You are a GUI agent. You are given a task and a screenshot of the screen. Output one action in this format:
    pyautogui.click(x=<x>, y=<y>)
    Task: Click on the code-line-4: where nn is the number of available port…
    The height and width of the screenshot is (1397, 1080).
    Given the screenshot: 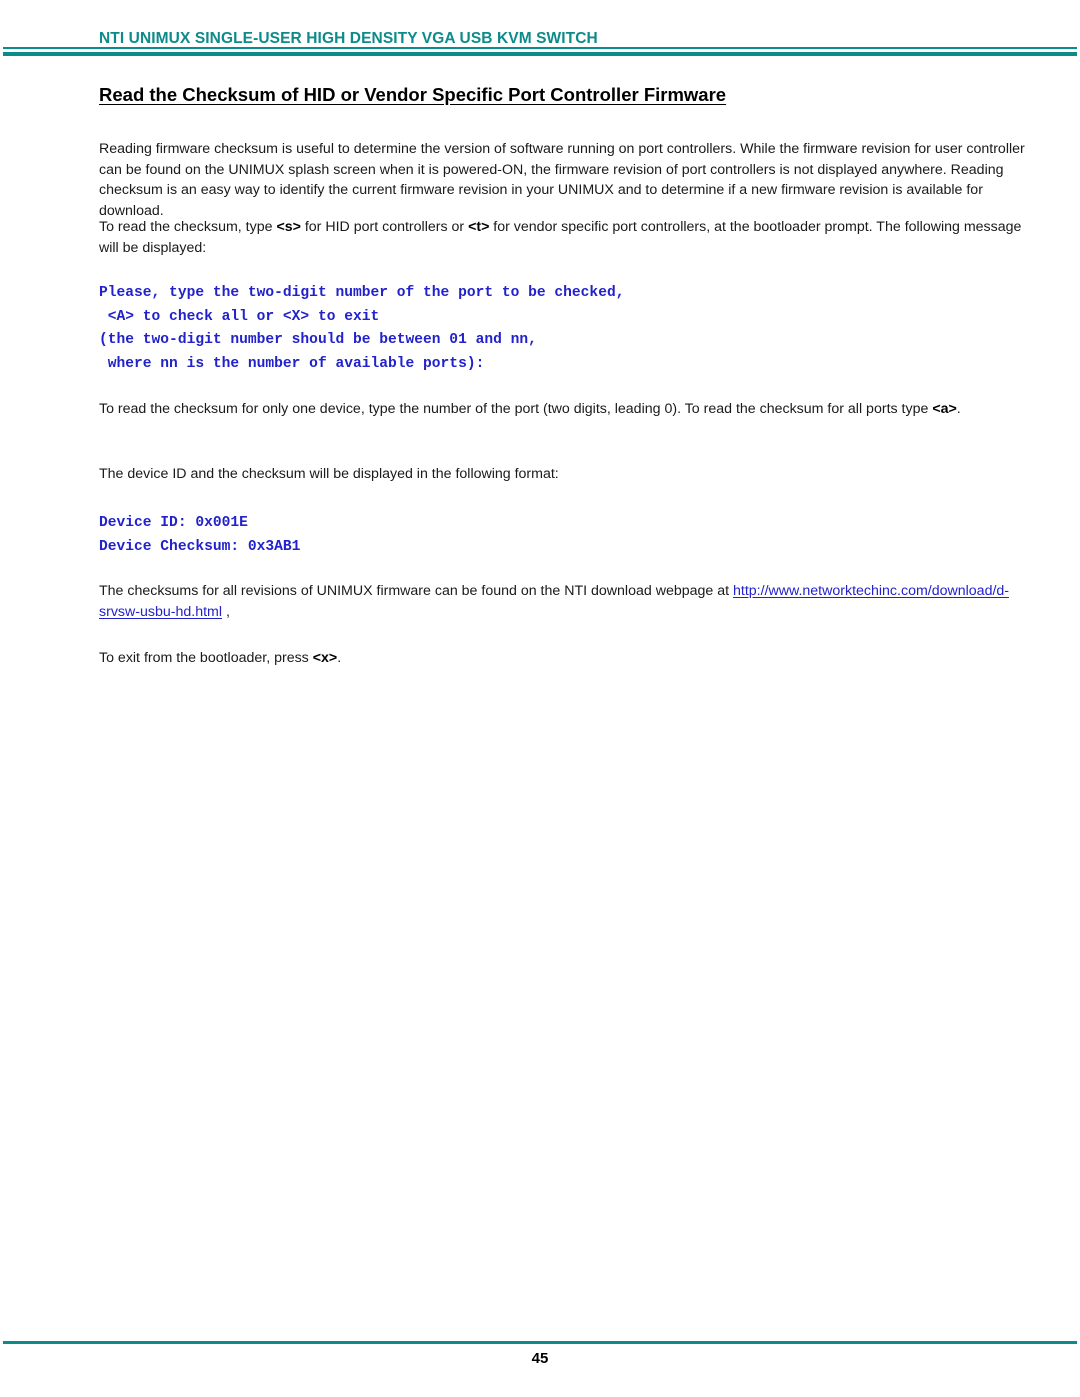 What is the action you would take?
    pyautogui.click(x=292, y=363)
    